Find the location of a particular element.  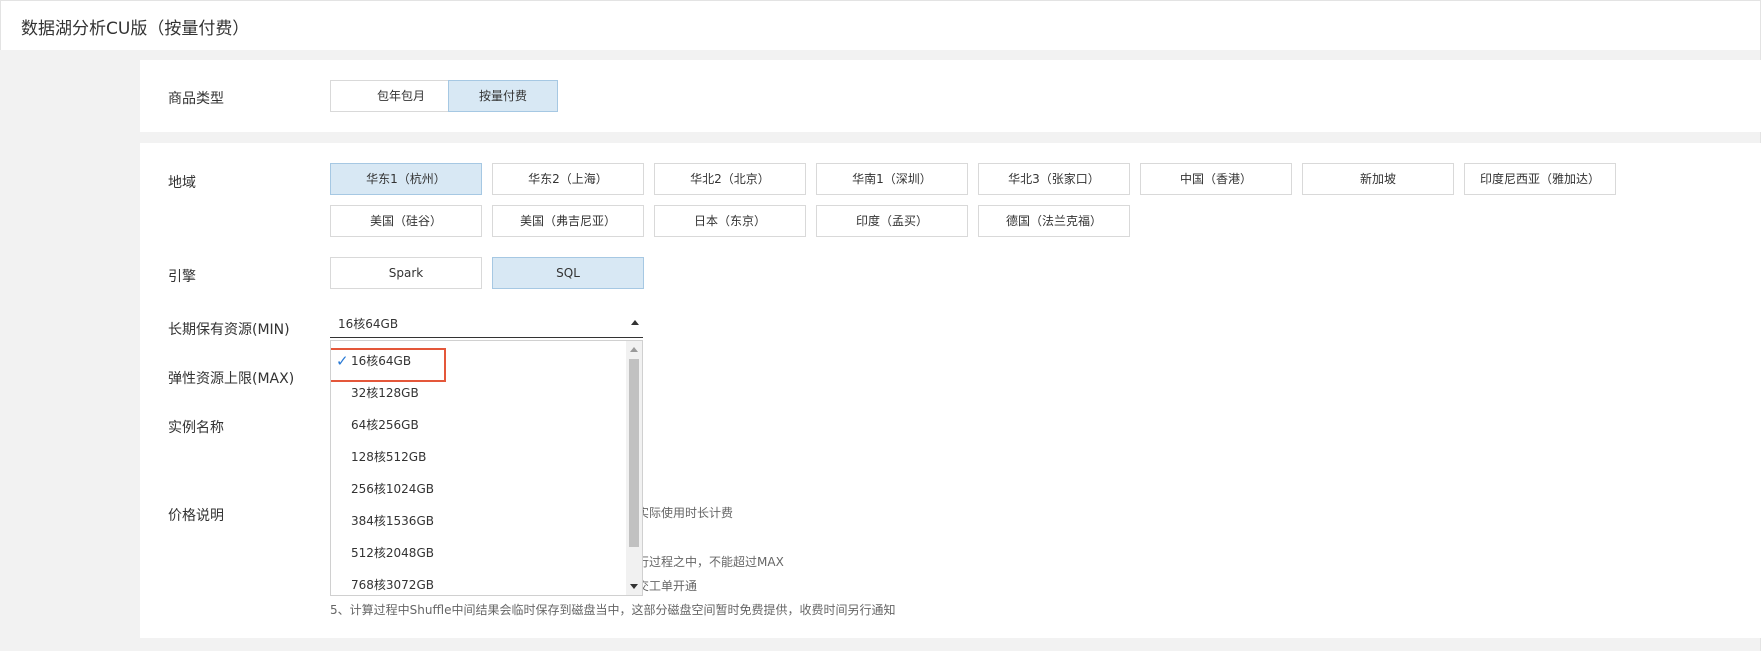

caret-up-icon is located at coordinates (635, 322).